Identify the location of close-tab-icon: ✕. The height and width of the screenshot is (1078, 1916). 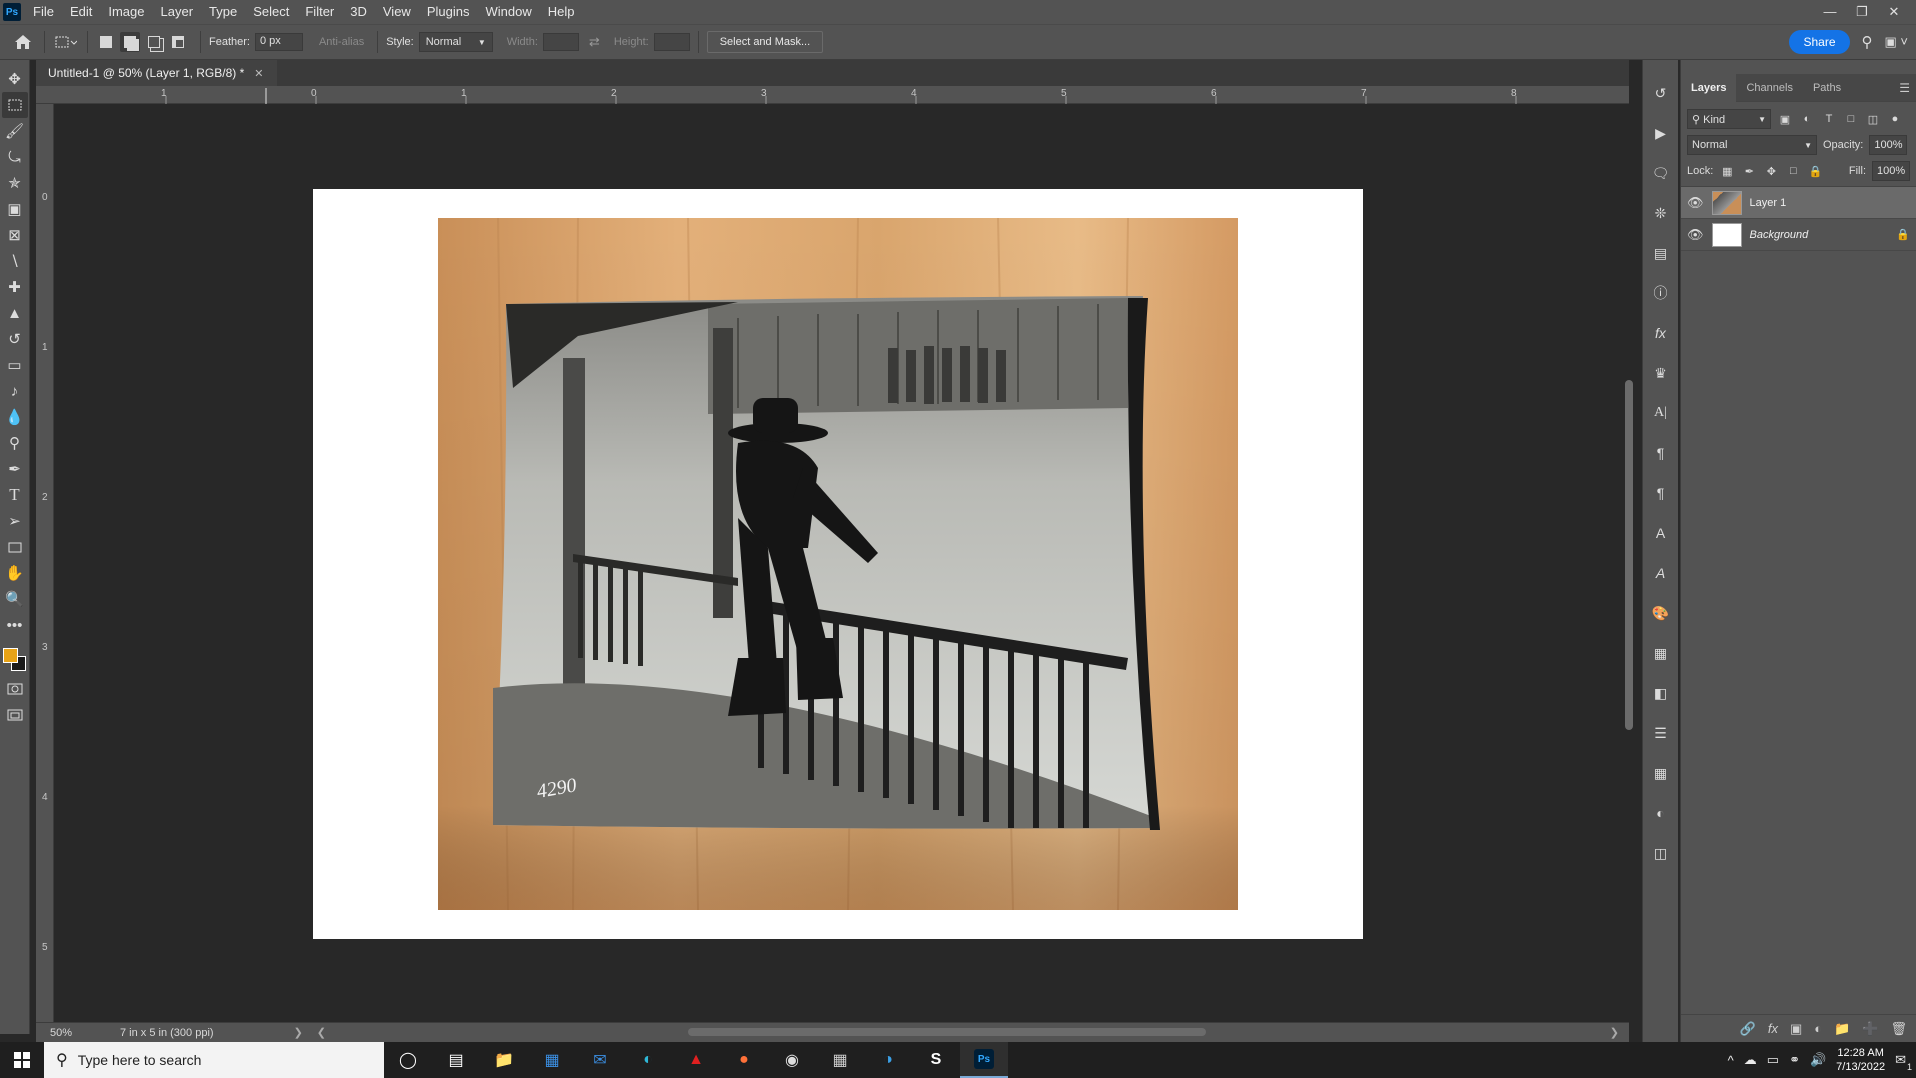
(258, 73).